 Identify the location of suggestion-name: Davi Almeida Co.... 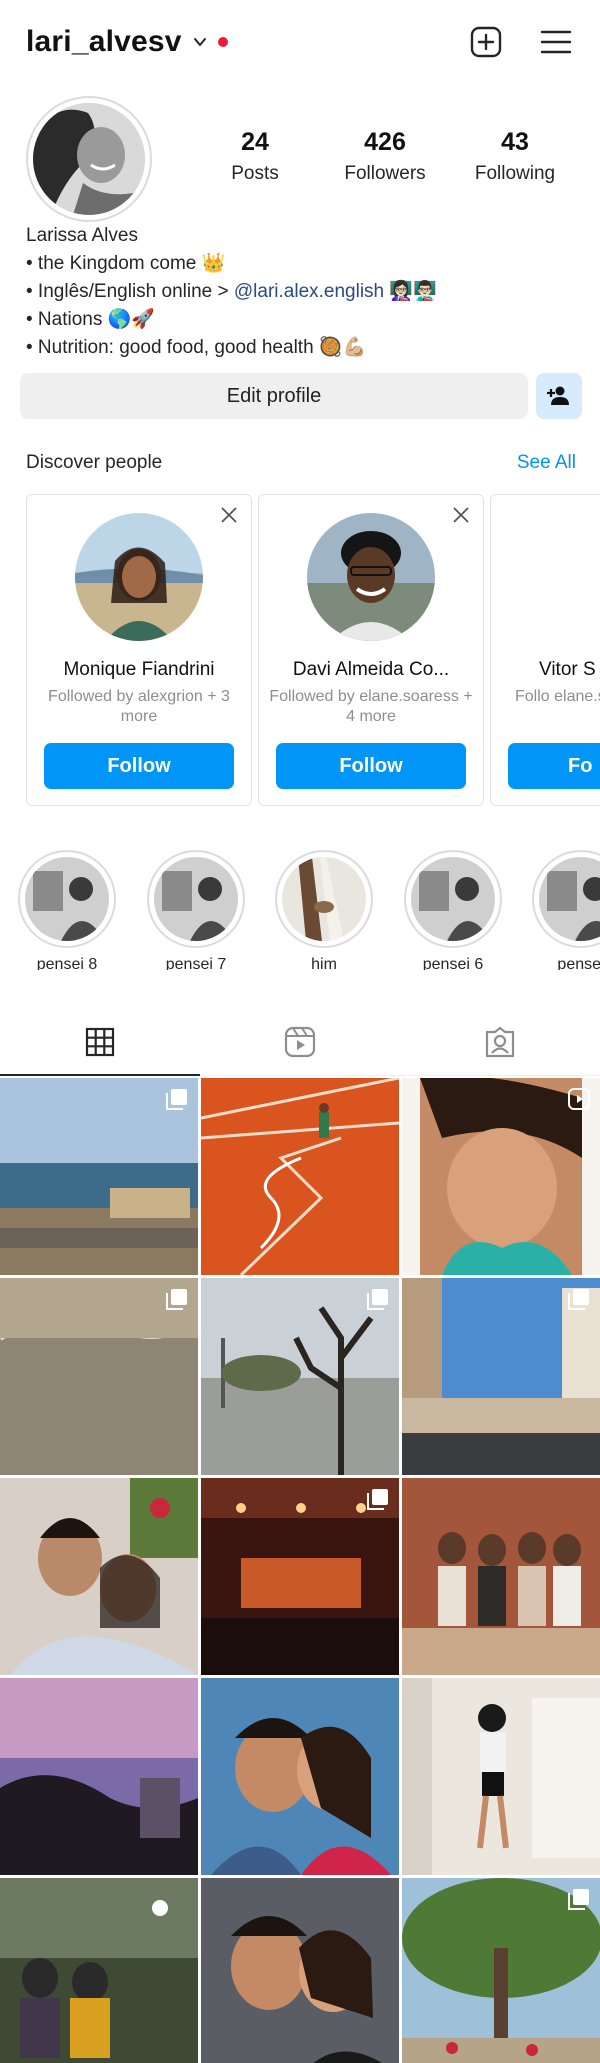
(371, 670).